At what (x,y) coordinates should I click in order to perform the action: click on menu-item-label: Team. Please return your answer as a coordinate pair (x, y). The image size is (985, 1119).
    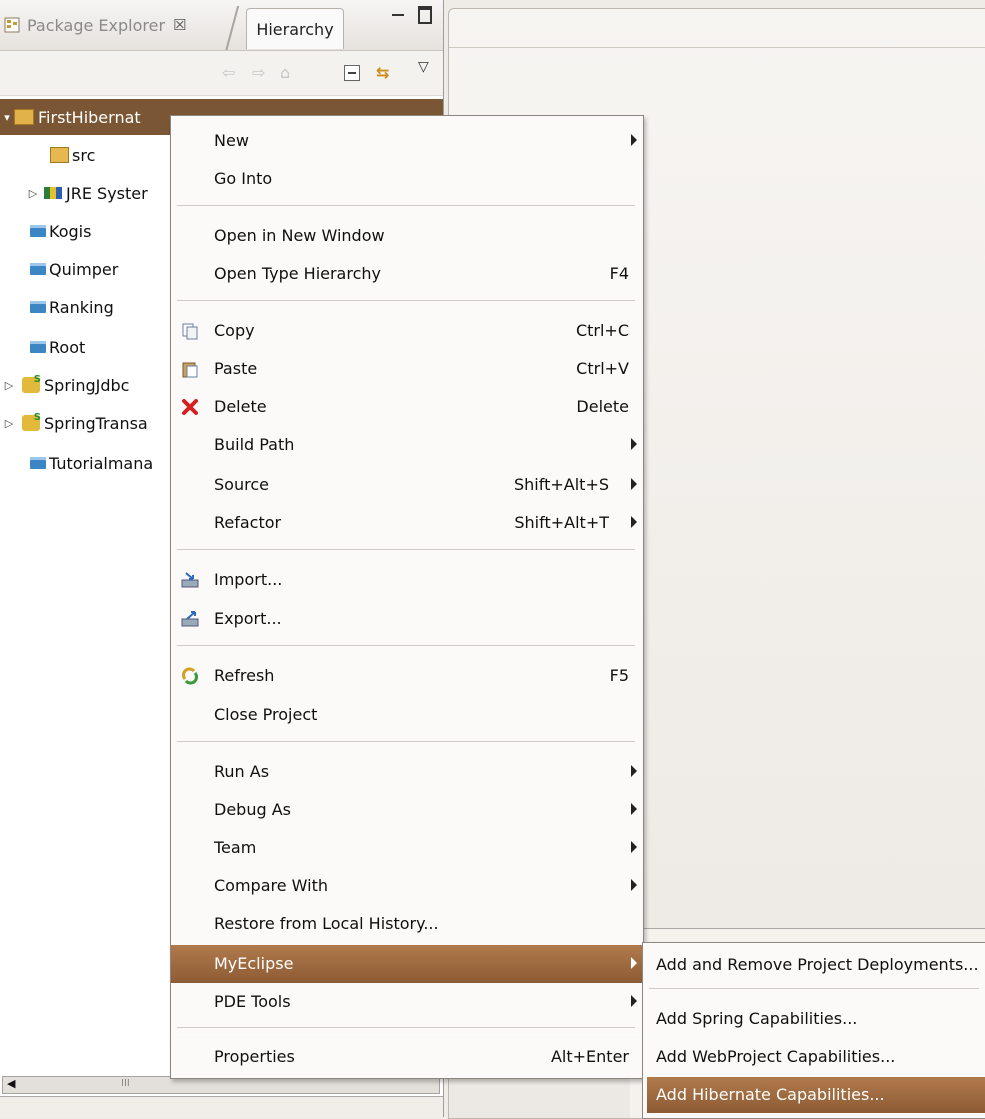
    Looking at the image, I should click on (235, 847).